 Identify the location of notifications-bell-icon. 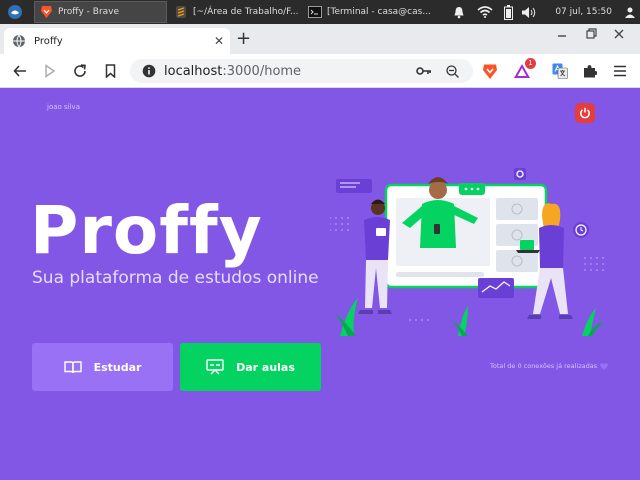
(459, 12).